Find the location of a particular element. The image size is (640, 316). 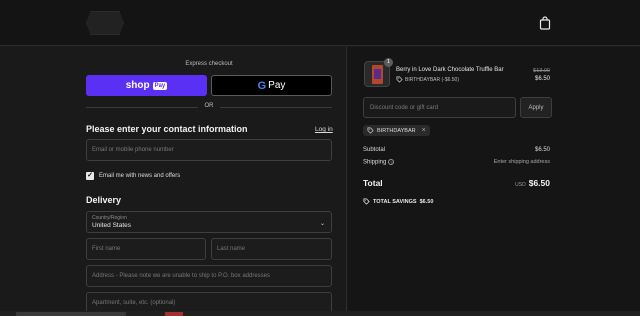

product-discount: BIRTHDAYBAR (-$6.50) is located at coordinates (427, 79).